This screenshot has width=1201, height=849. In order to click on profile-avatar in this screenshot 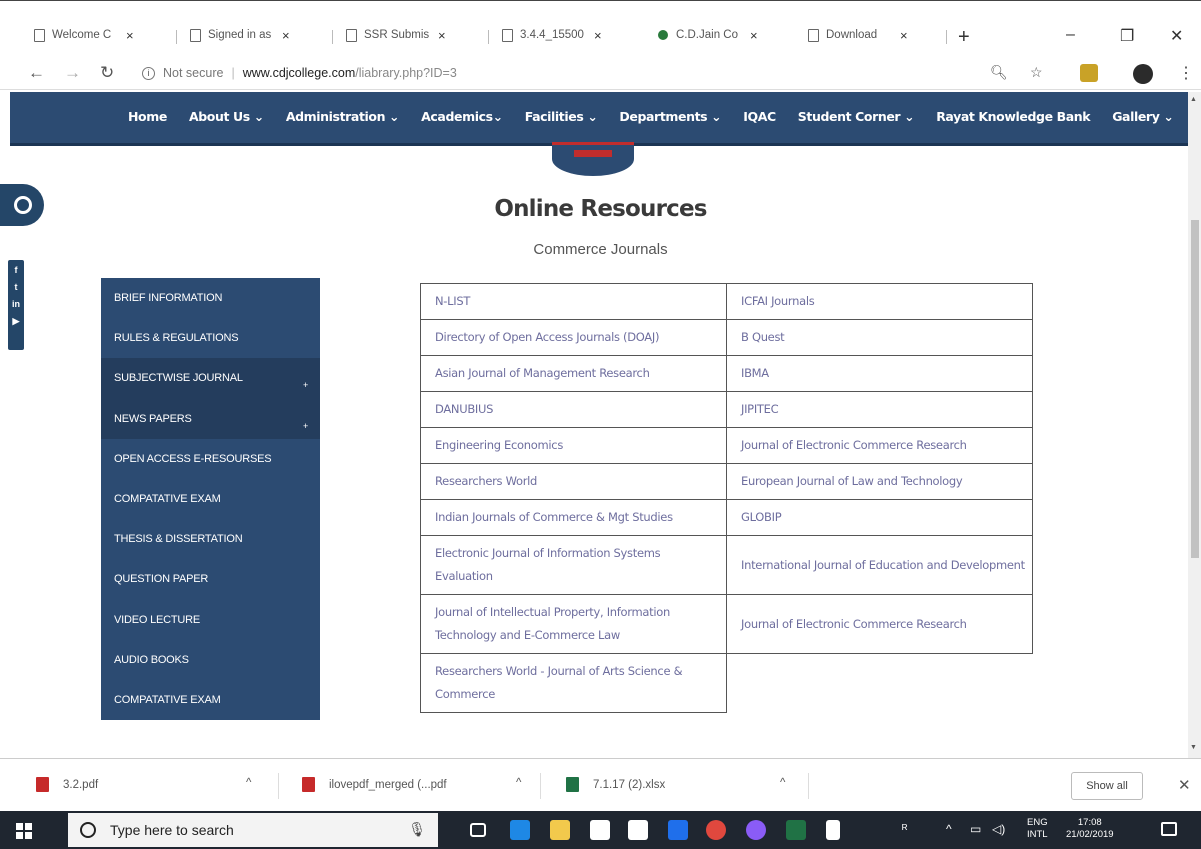, I will do `click(1143, 74)`.